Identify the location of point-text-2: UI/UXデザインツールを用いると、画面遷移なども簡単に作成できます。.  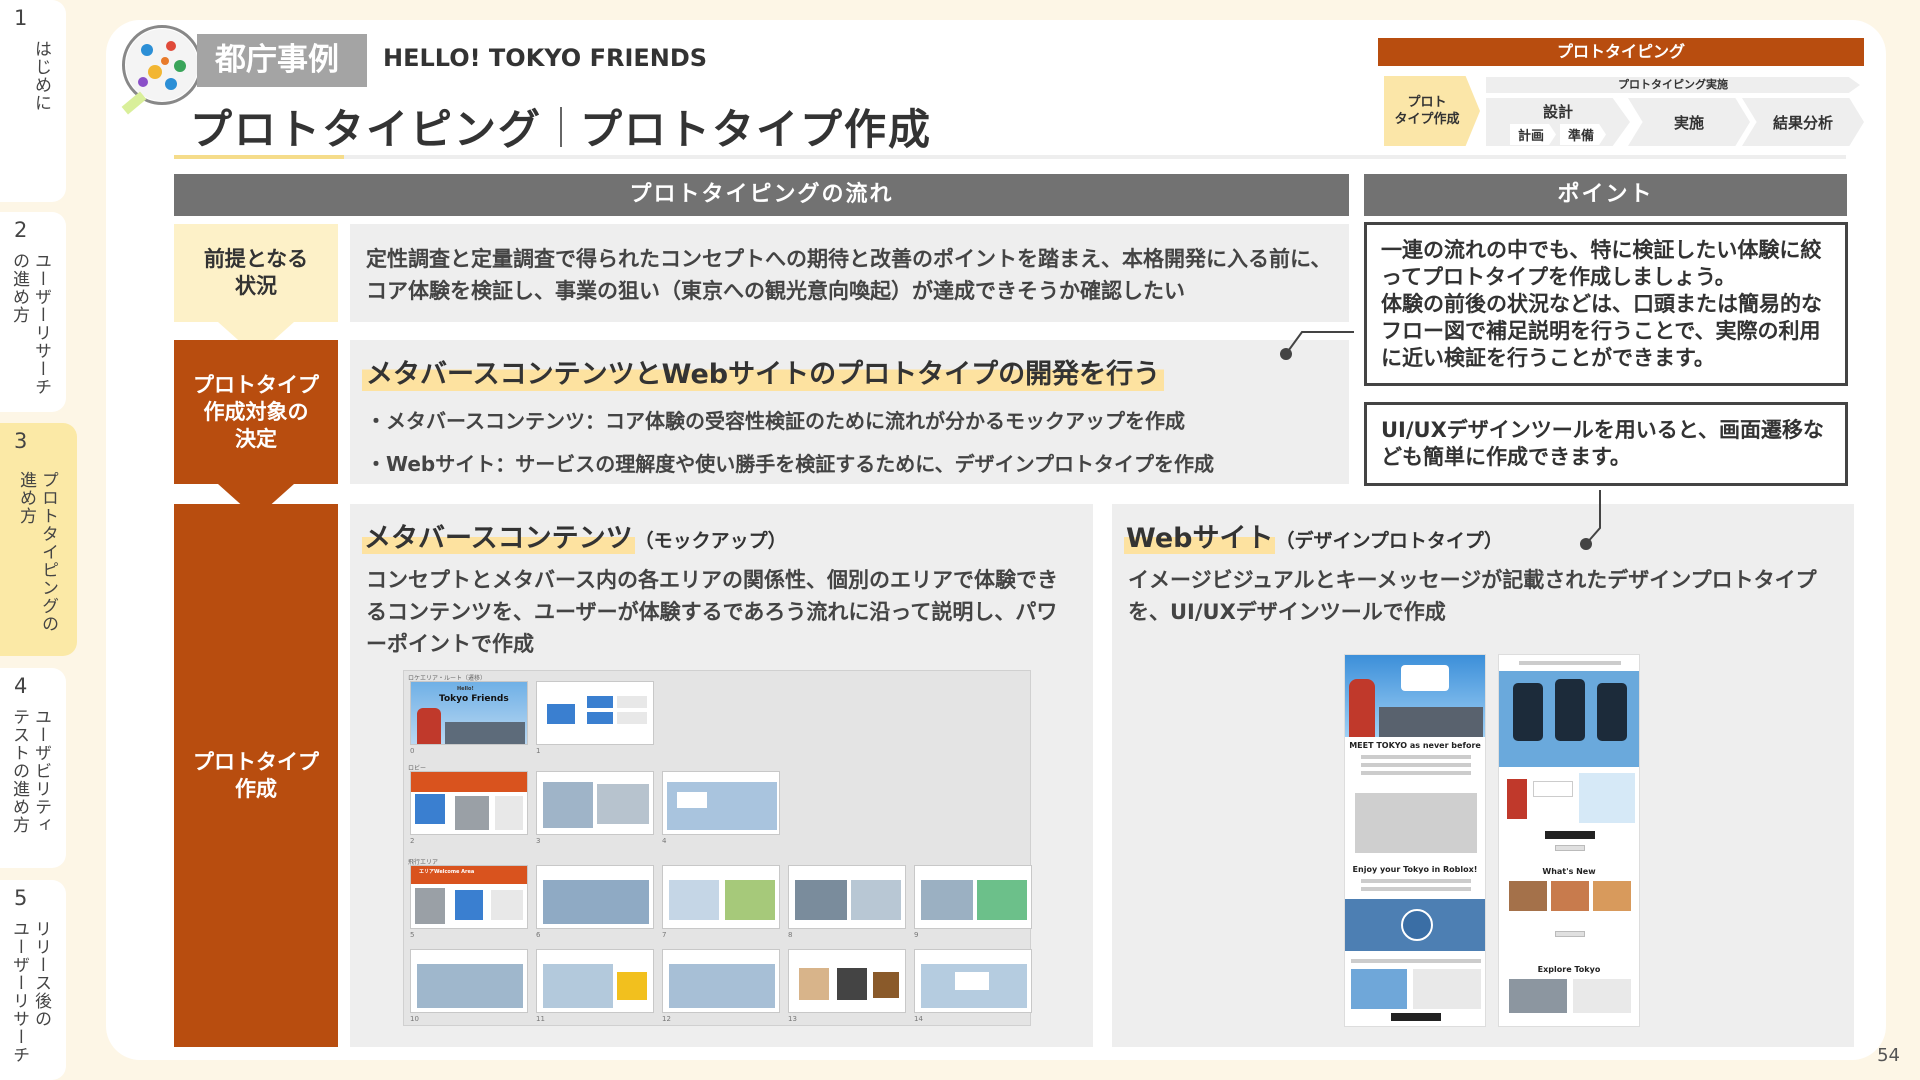
(1602, 443).